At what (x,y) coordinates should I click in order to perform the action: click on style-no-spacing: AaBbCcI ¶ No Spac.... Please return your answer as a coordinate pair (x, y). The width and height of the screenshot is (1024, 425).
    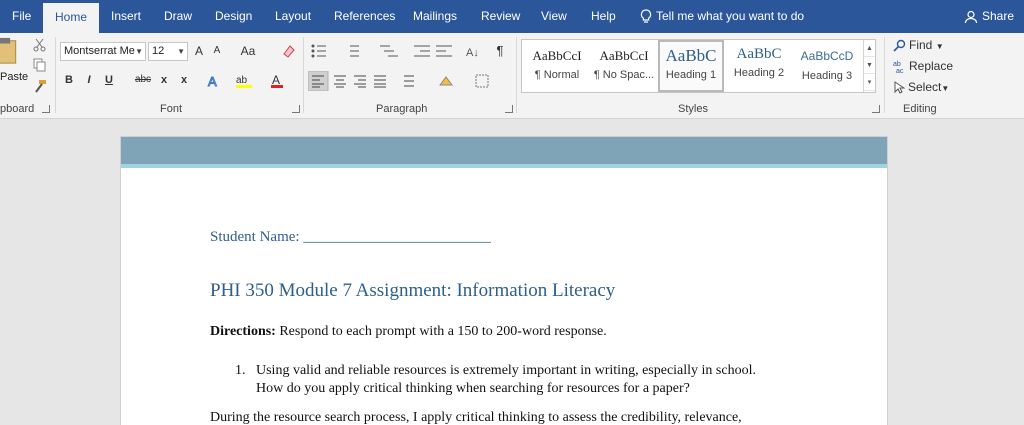
    Looking at the image, I should click on (624, 66).